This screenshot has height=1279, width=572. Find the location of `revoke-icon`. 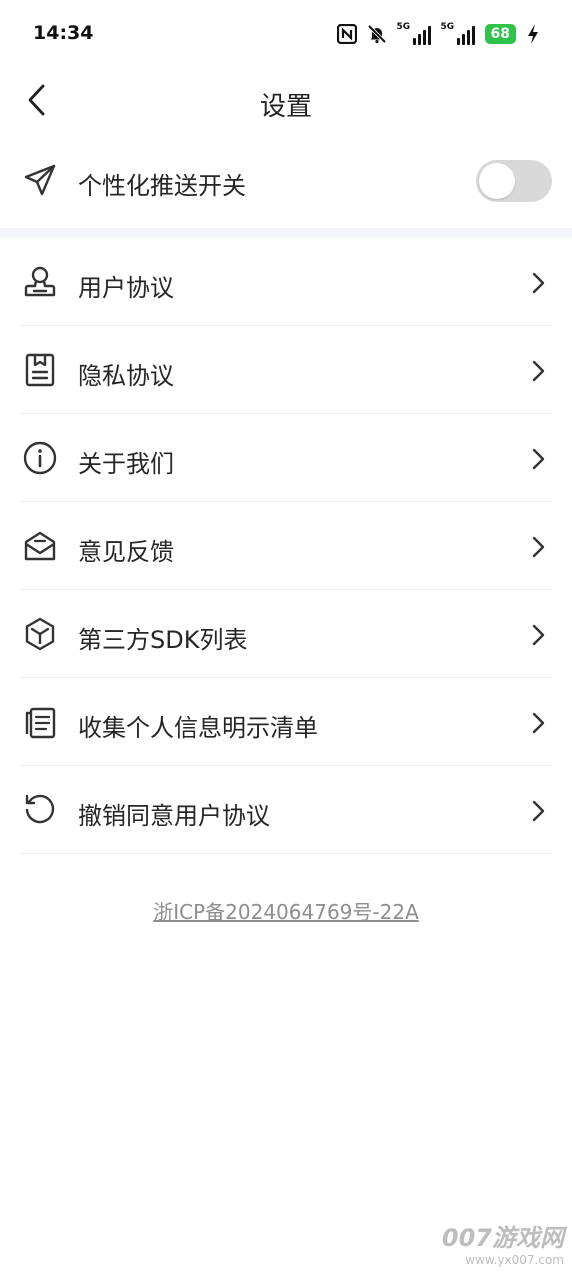

revoke-icon is located at coordinates (40, 809).